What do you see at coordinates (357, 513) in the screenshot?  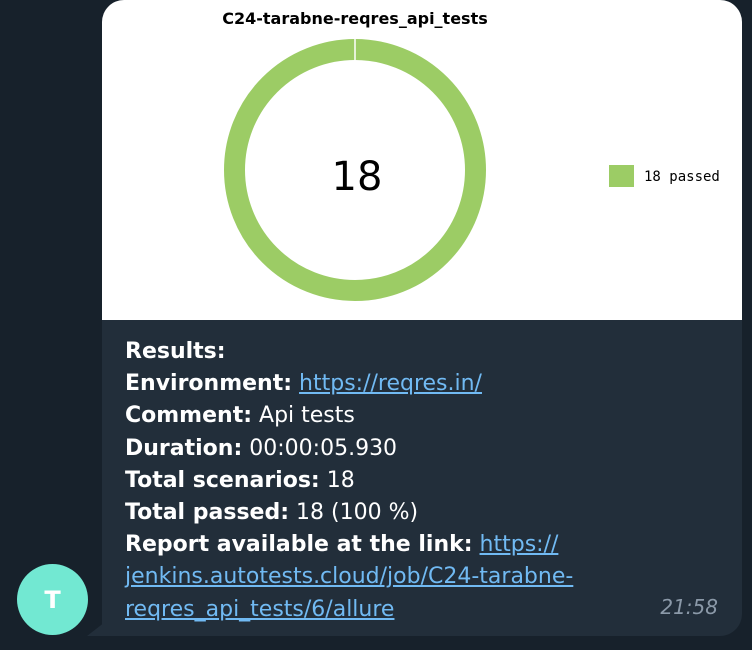 I see `total-passed-value: 18 (100 %)` at bounding box center [357, 513].